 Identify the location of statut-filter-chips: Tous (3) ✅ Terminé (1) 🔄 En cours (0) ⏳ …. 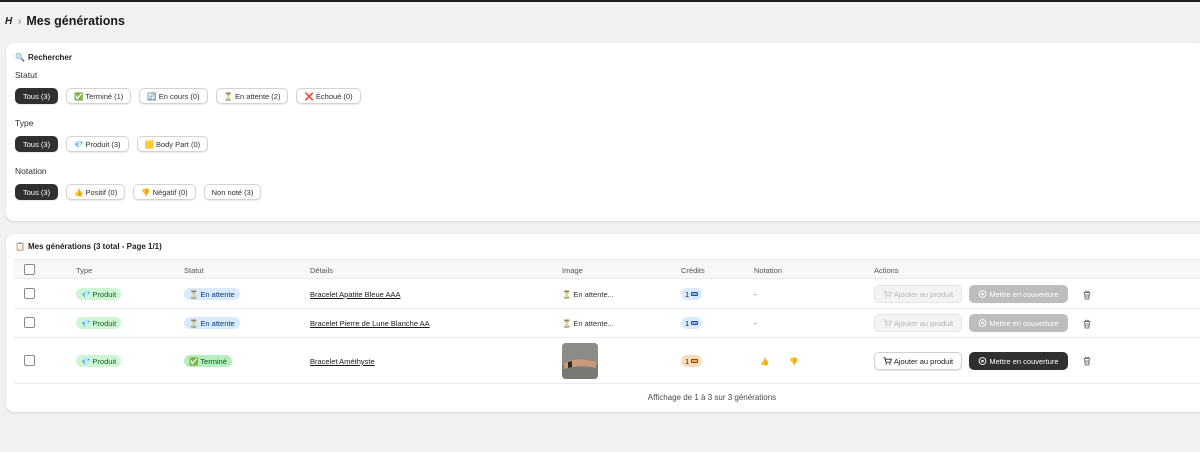
(188, 96).